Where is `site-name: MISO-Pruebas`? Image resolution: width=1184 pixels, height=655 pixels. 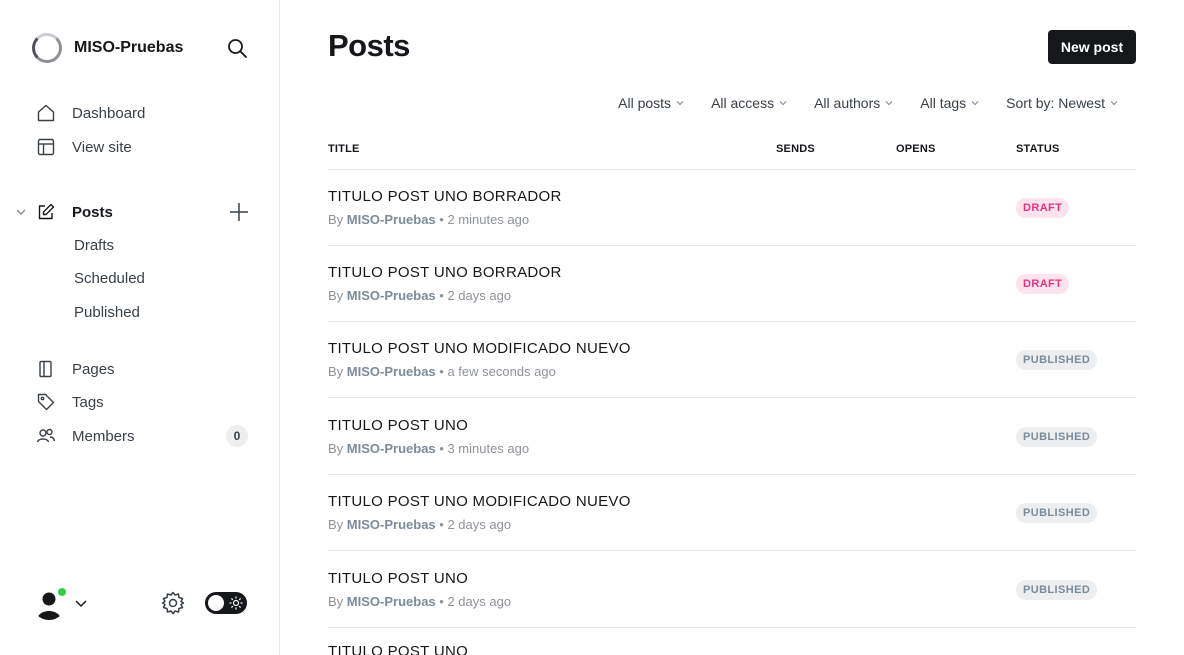
site-name: MISO-Pruebas is located at coordinates (129, 47).